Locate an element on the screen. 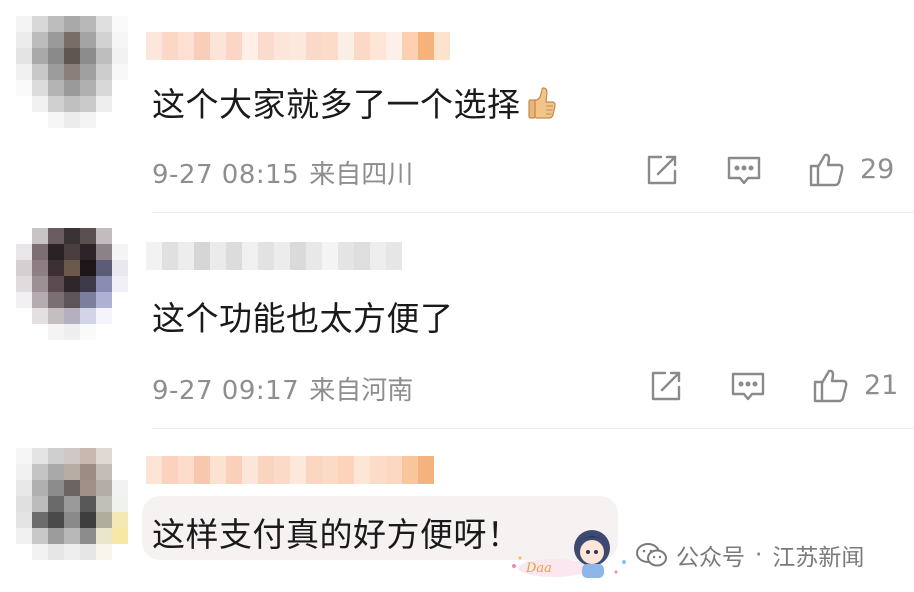  watermark-account: 江苏新闻 is located at coordinates (818, 558).